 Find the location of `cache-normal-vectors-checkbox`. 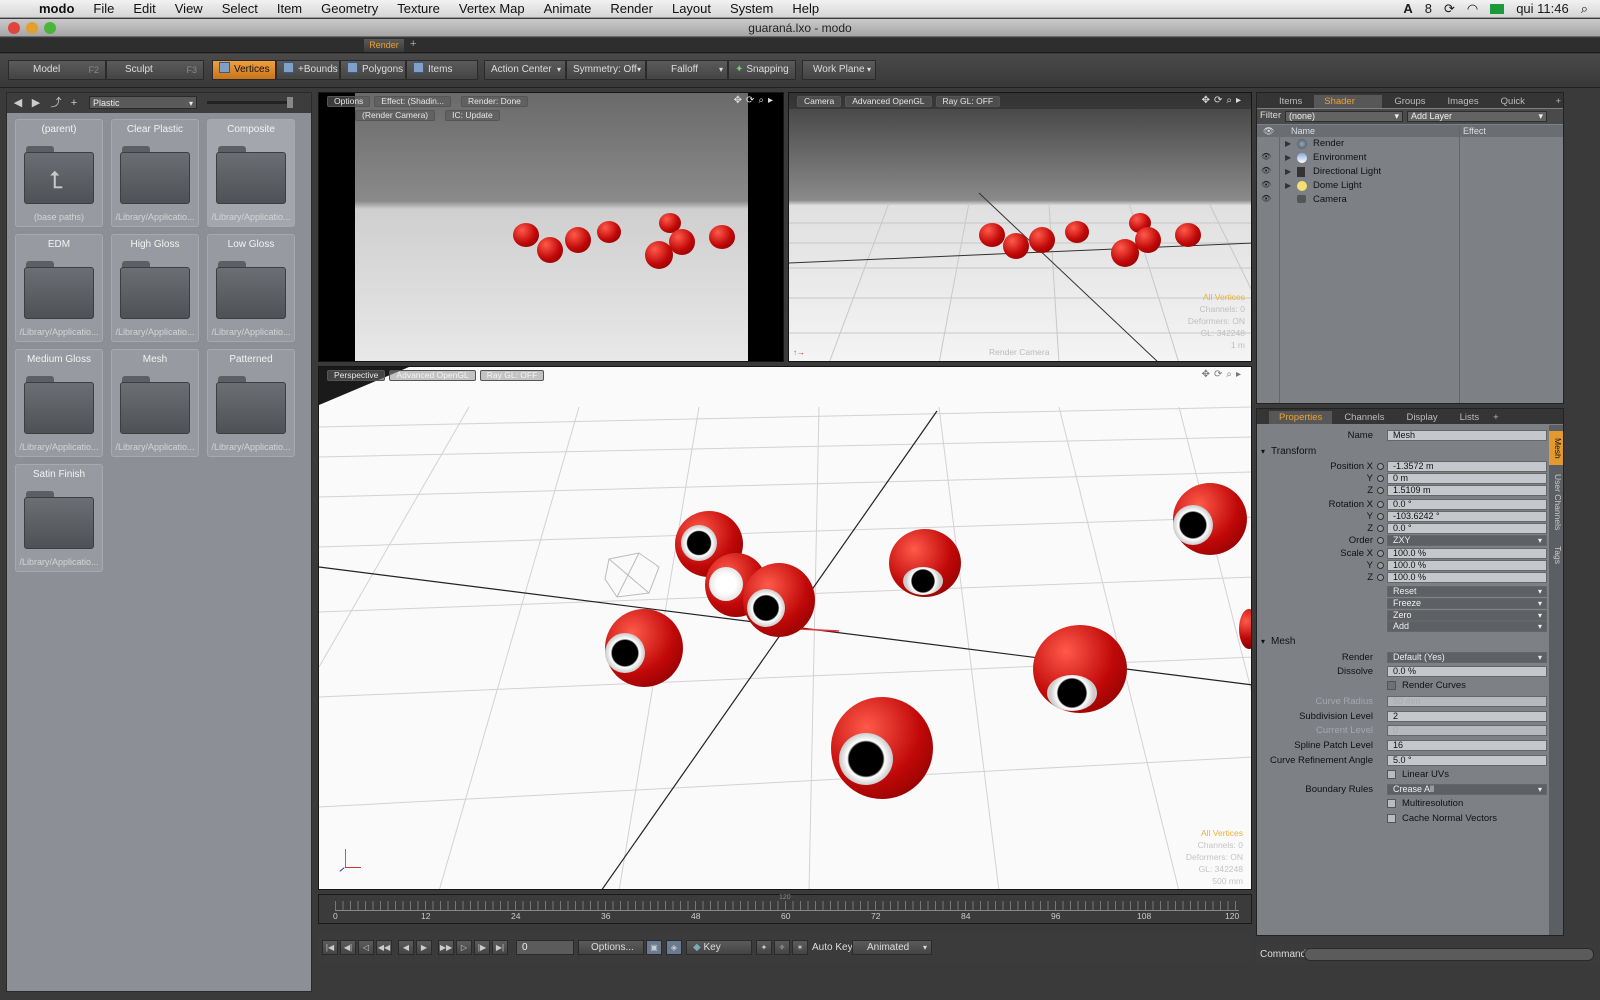

cache-normal-vectors-checkbox is located at coordinates (1391, 818).